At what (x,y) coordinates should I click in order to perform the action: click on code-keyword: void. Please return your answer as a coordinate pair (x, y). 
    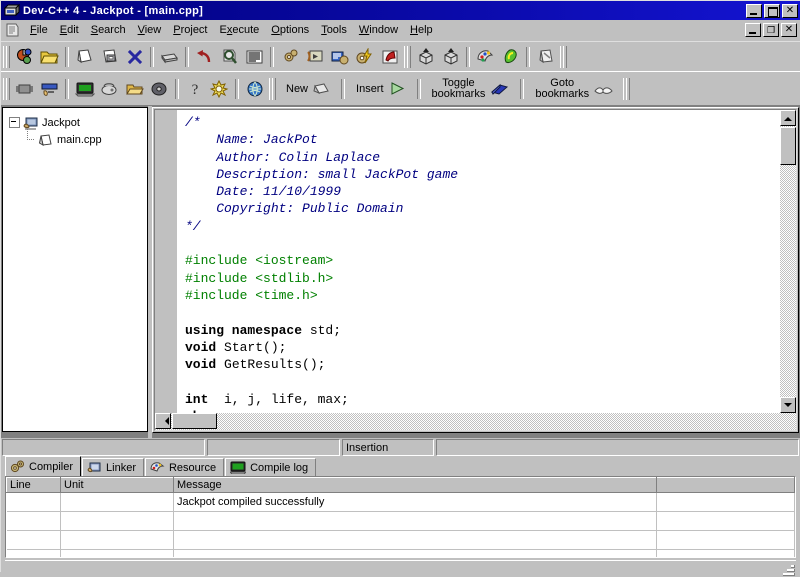
    Looking at the image, I should click on (201, 365).